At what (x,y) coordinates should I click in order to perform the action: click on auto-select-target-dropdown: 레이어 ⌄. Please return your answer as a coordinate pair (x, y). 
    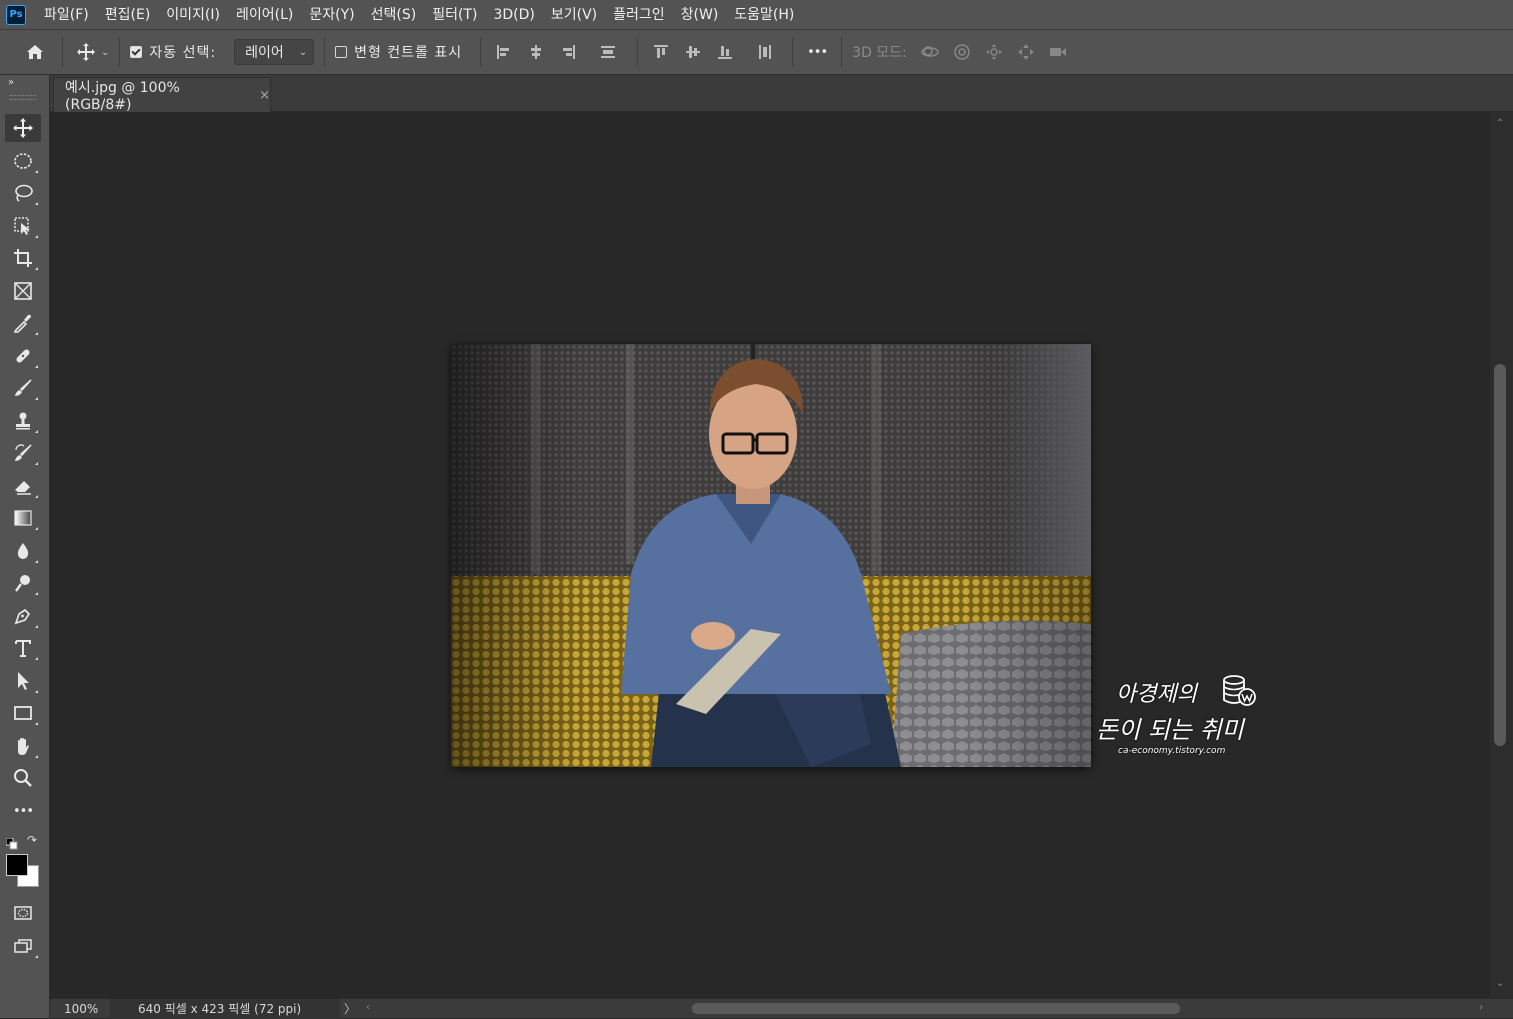
    Looking at the image, I should click on (274, 52).